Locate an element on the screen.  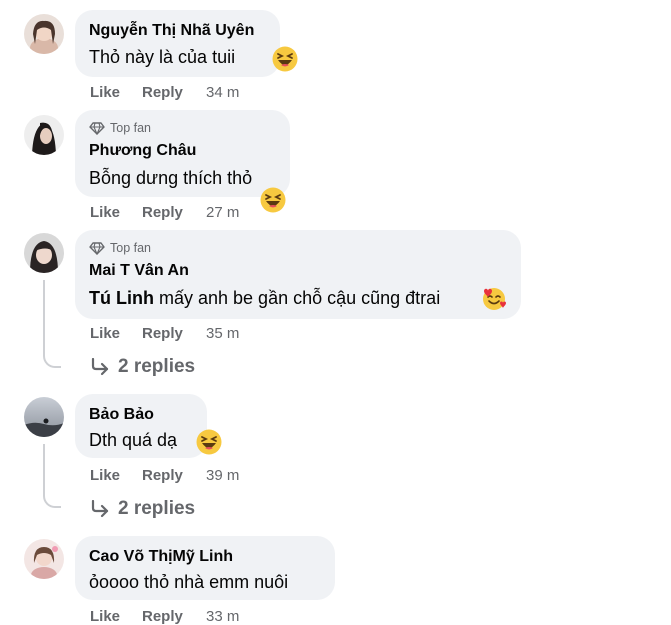
comment-actions: Like Reply 34 m is located at coordinates (164, 92).